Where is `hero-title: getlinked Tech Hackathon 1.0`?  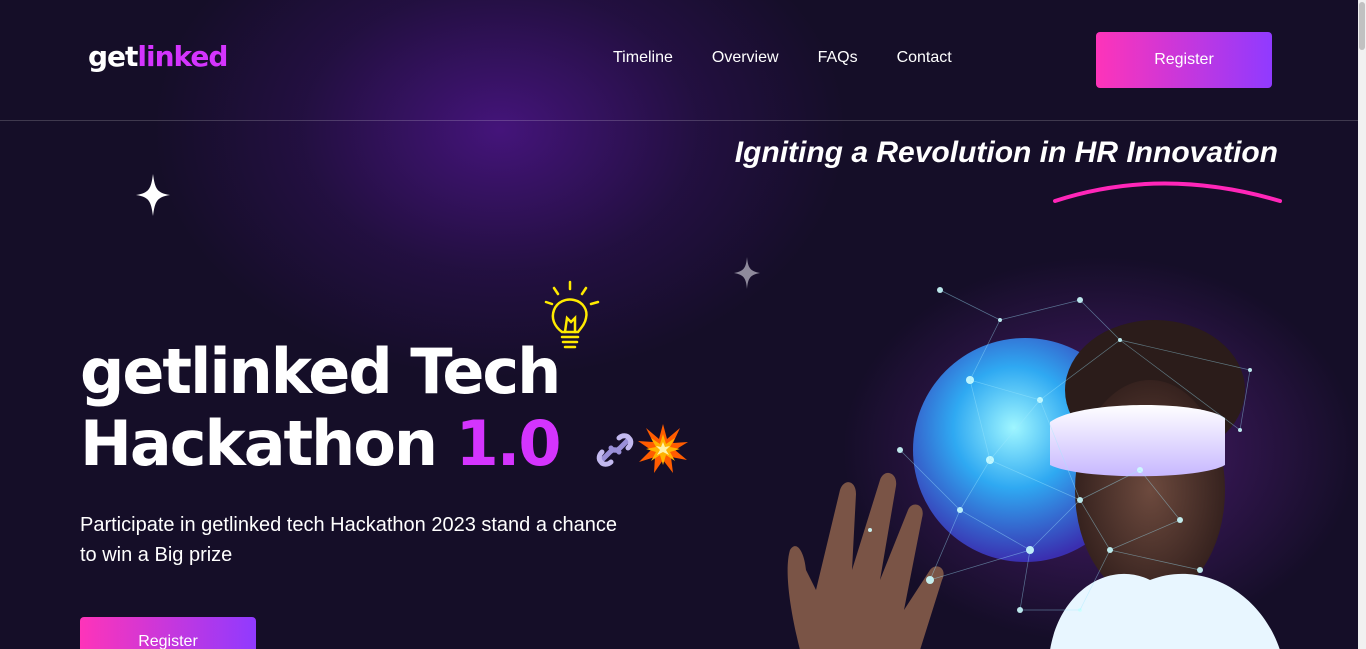
hero-title: getlinked Tech Hackathon 1.0 is located at coordinates (321, 407).